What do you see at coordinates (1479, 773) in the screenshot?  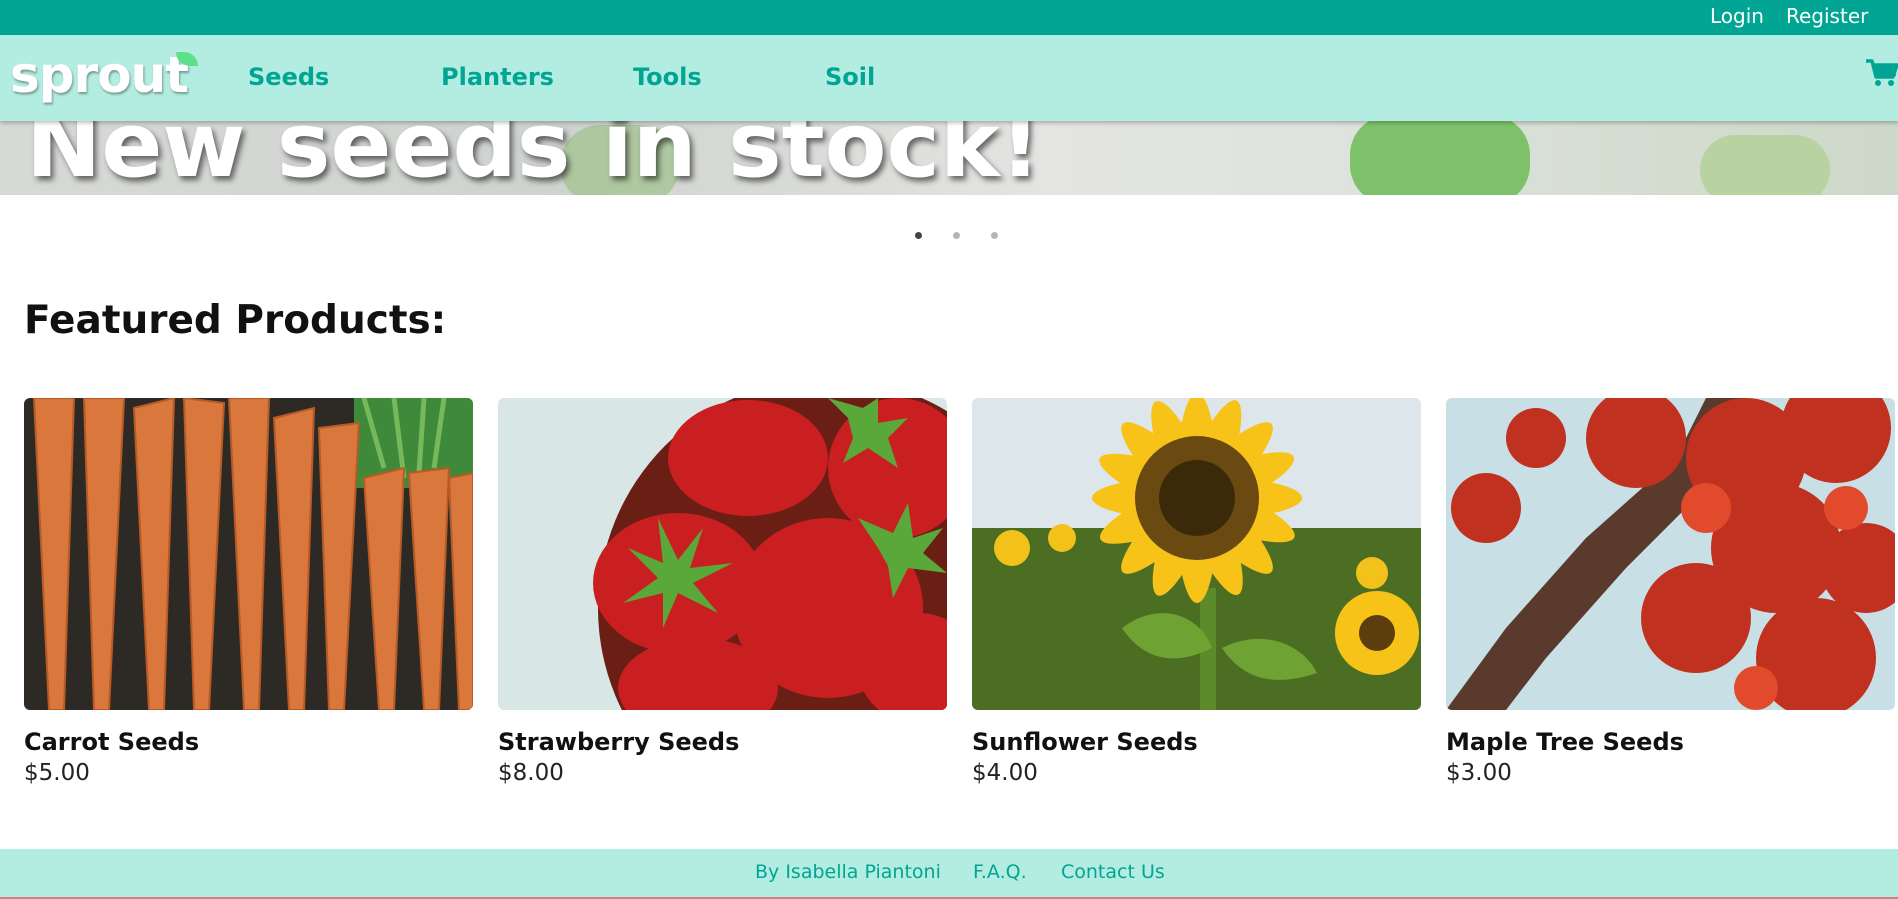 I see `product-price: $3.00` at bounding box center [1479, 773].